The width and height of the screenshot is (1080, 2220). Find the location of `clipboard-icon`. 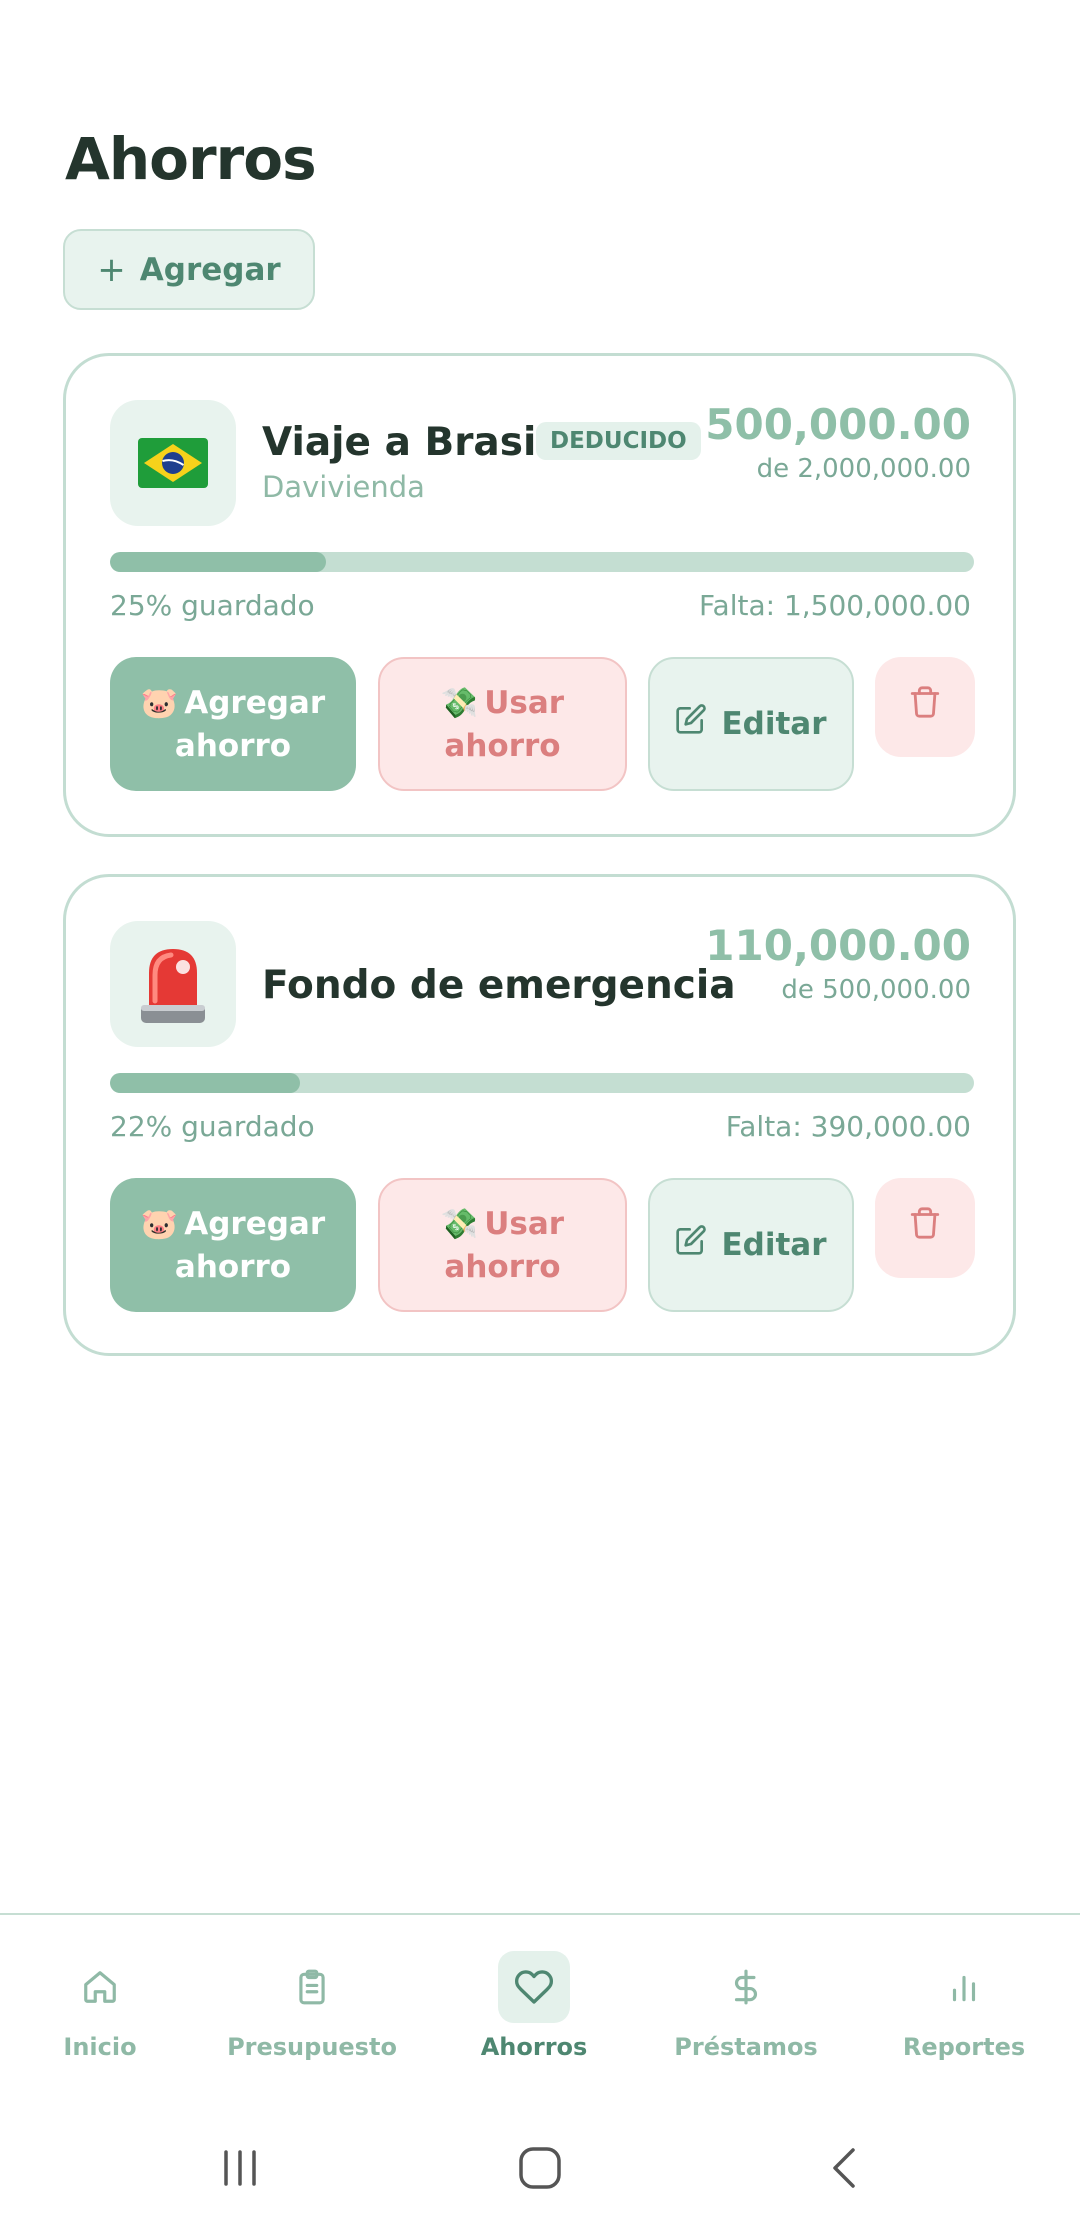

clipboard-icon is located at coordinates (312, 1987).